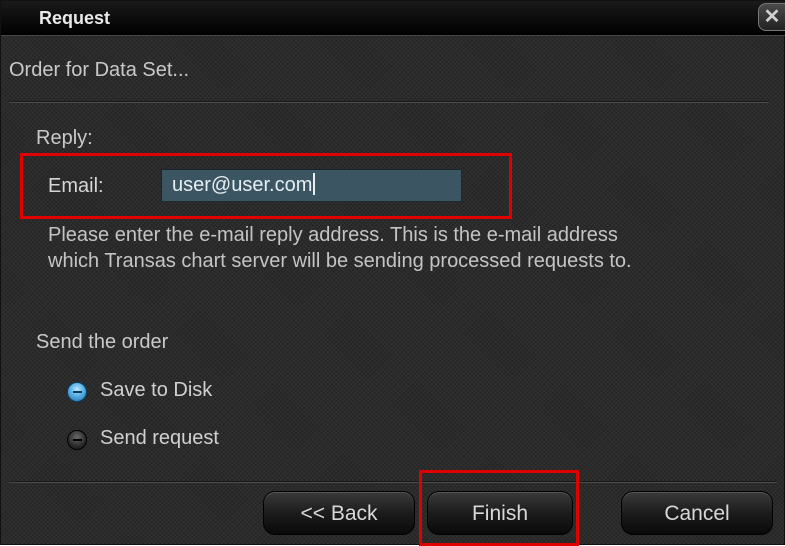 This screenshot has width=785, height=546. What do you see at coordinates (771, 17) in the screenshot?
I see `close-icon: ✕` at bounding box center [771, 17].